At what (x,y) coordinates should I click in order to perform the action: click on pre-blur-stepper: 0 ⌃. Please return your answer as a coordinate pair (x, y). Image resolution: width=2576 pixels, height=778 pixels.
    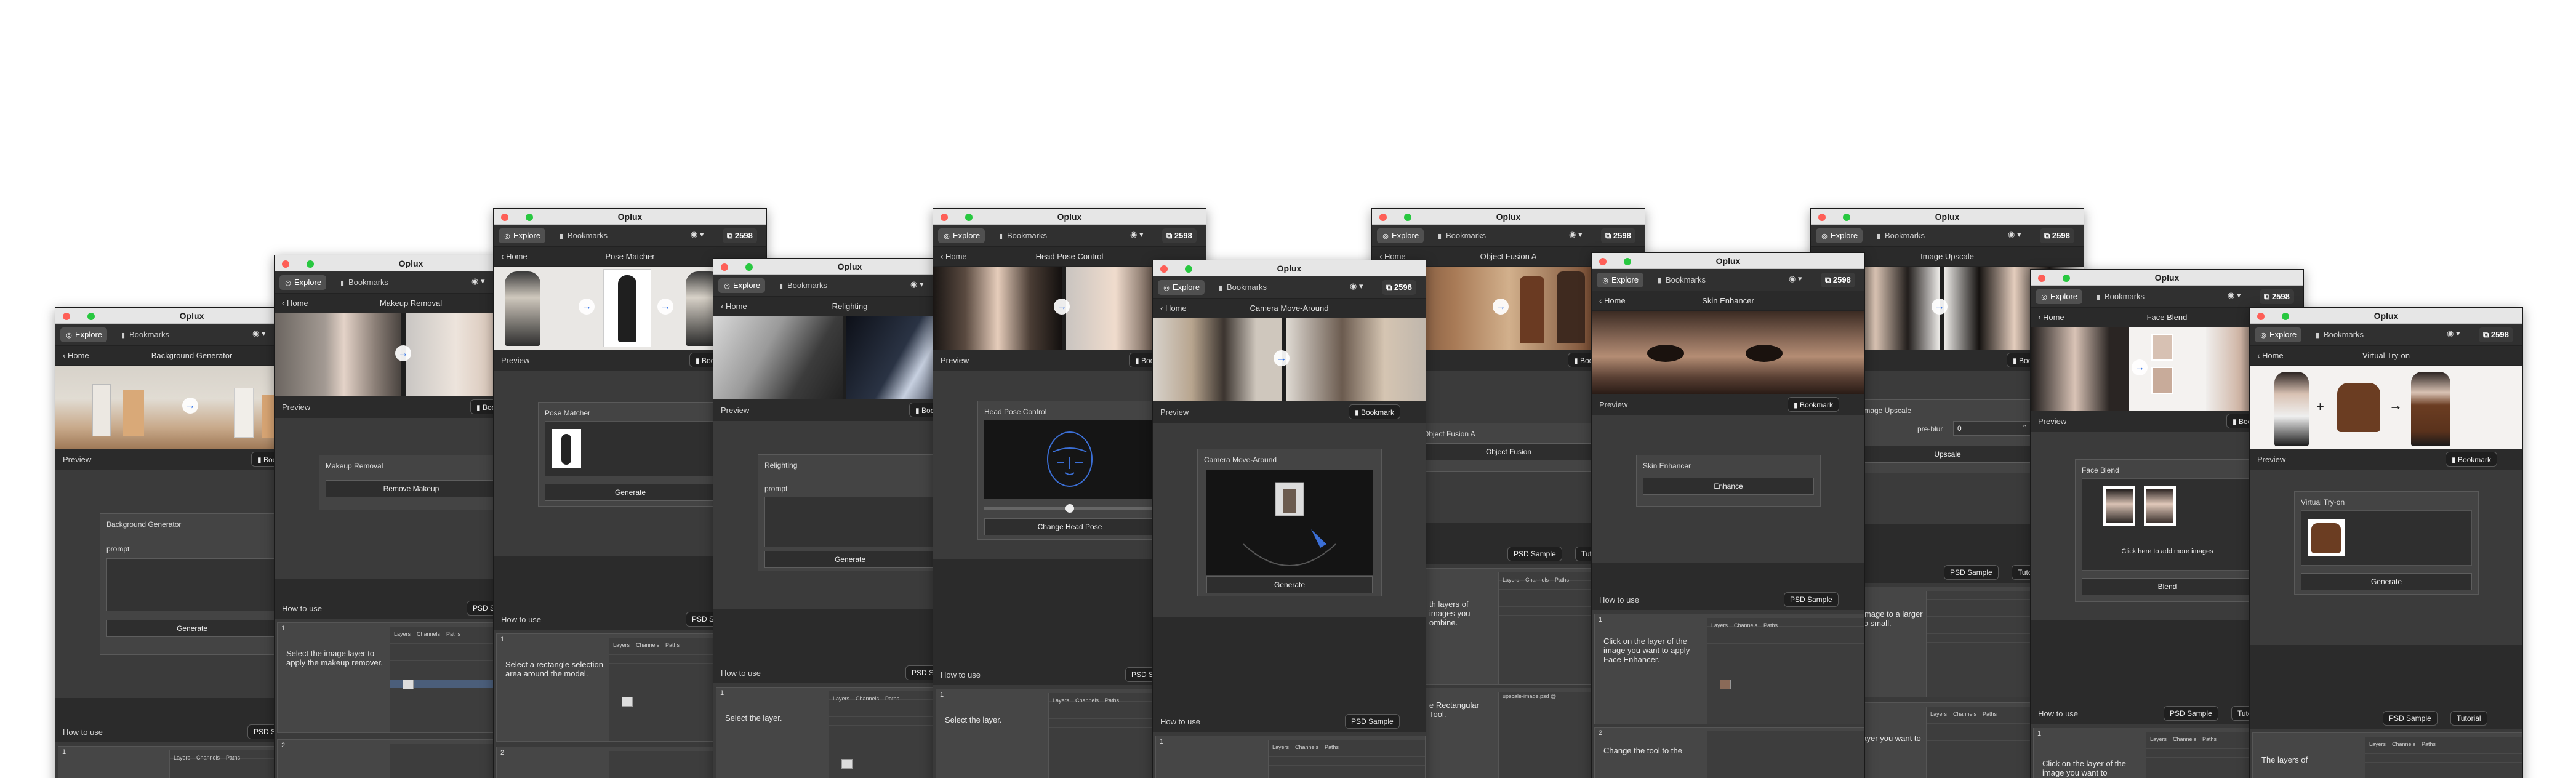
    Looking at the image, I should click on (1993, 428).